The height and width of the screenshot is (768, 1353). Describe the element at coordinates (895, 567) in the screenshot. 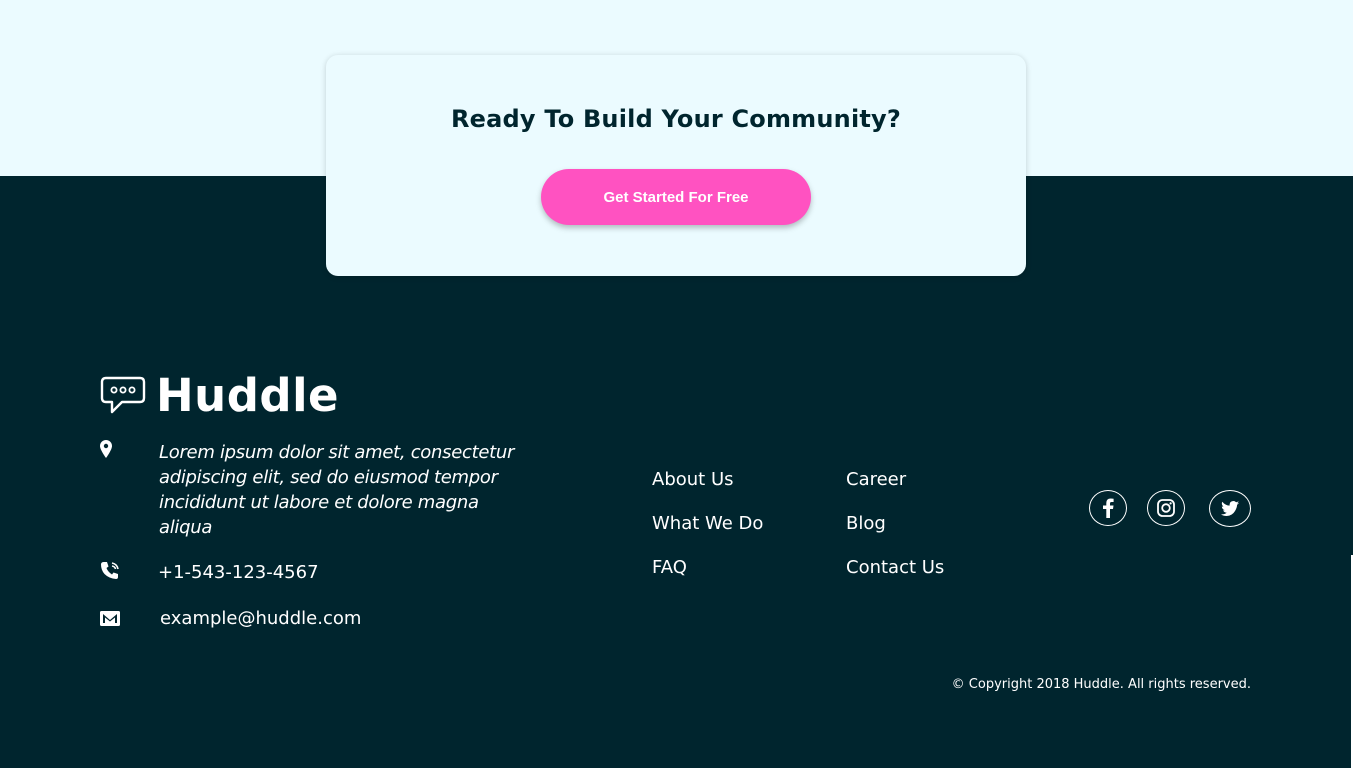

I see `nav-contact-us: Contact Us` at that location.